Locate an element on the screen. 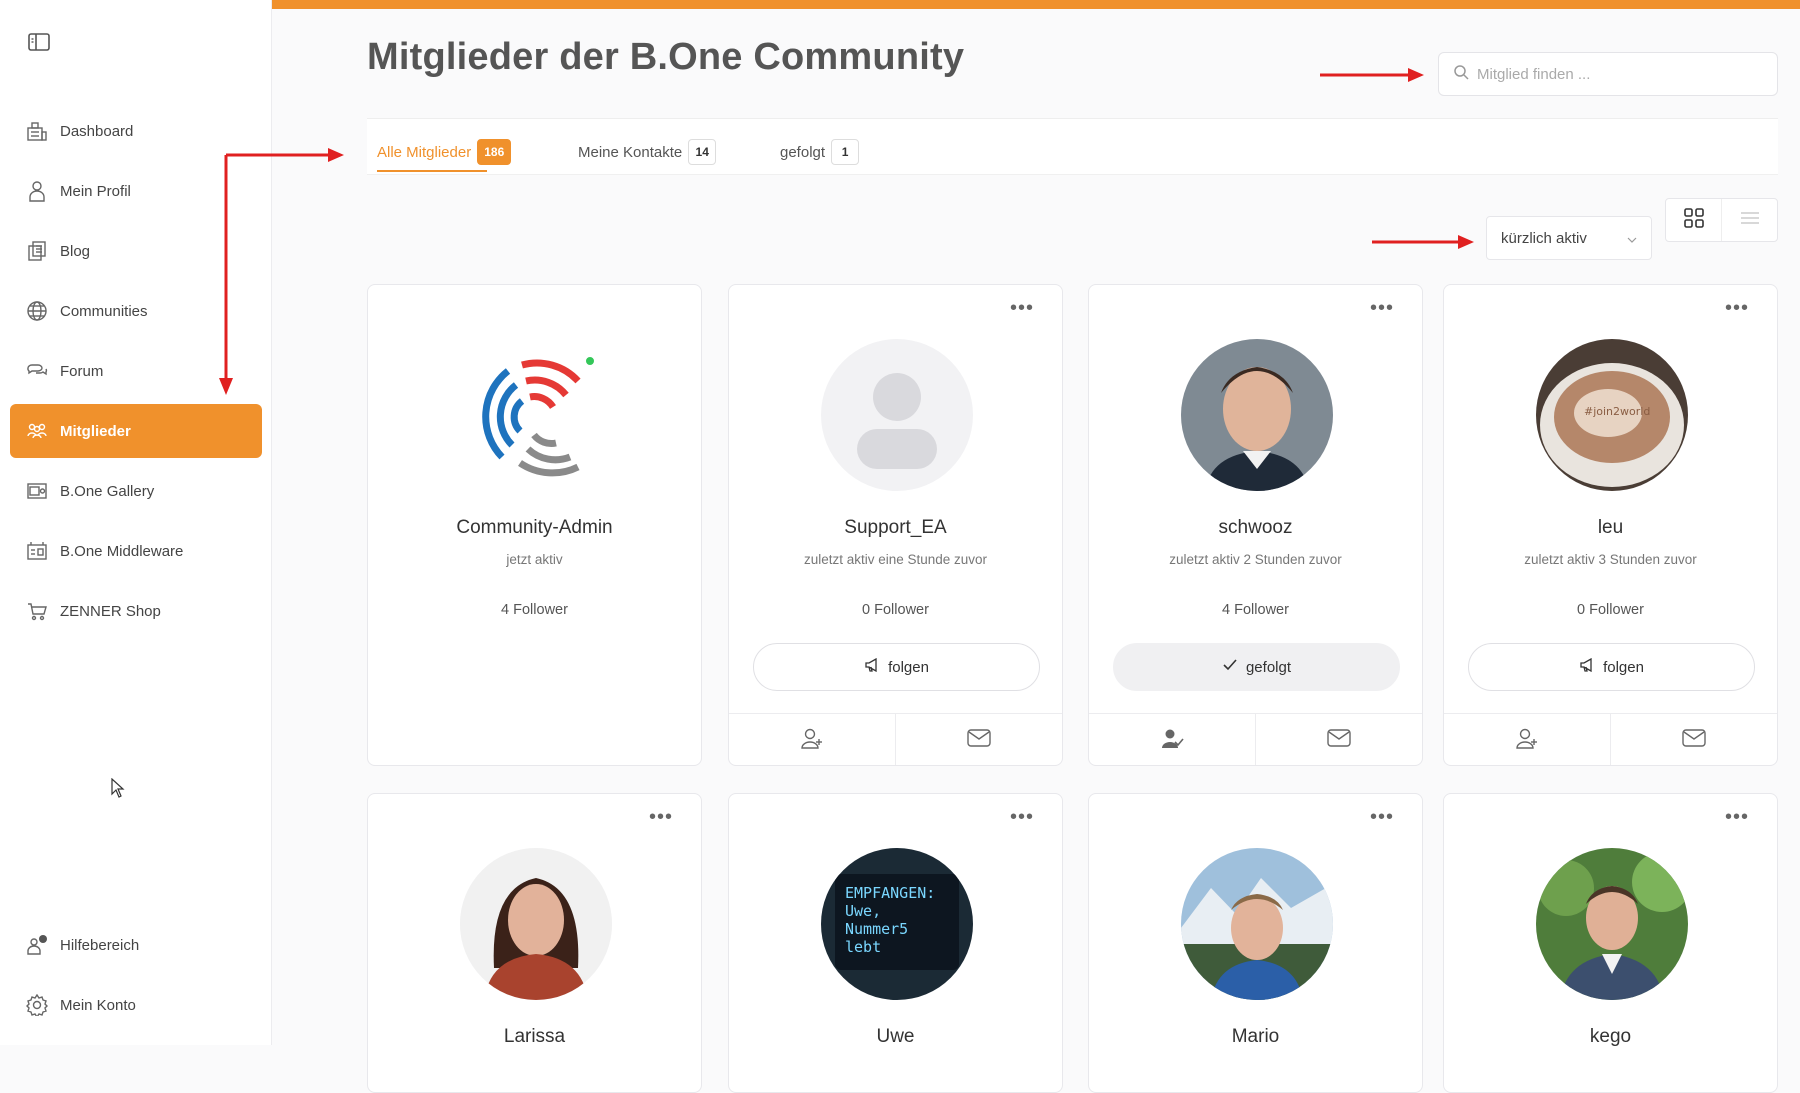 This screenshot has height=1093, width=1800. member-card: ••• kego is located at coordinates (1610, 943).